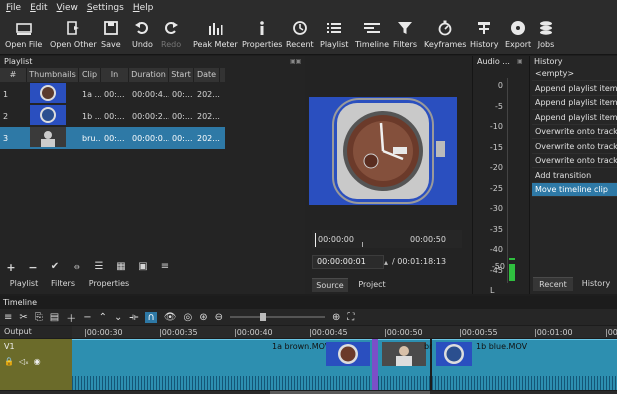  I want to click on playlist-toolbar: + − ✔ ⦵ ☰ ▦ ▣ ≡, so click(152, 268).